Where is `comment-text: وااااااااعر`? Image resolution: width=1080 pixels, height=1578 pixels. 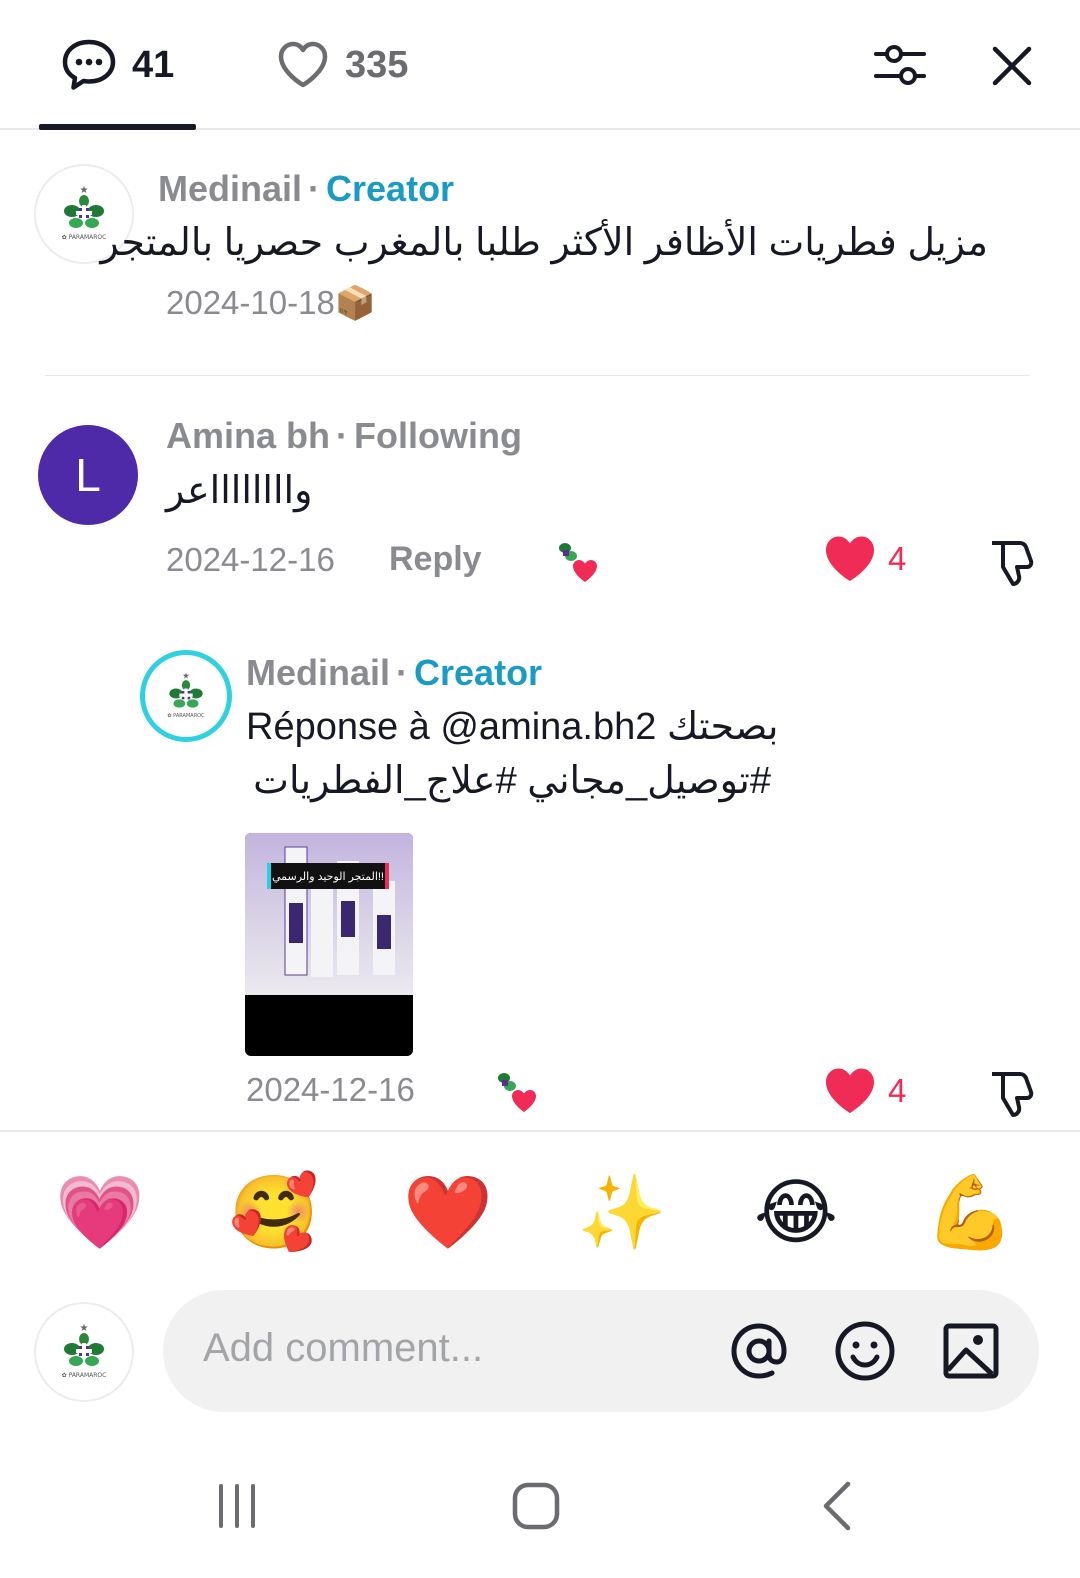
comment-text: وااااااااعر is located at coordinates (239, 491).